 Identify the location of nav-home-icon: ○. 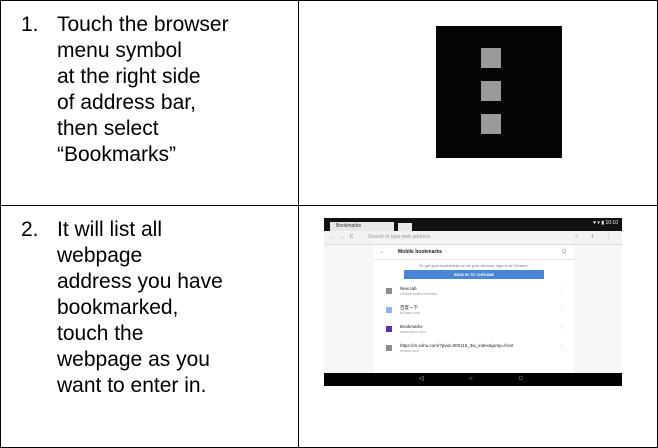
(471, 379).